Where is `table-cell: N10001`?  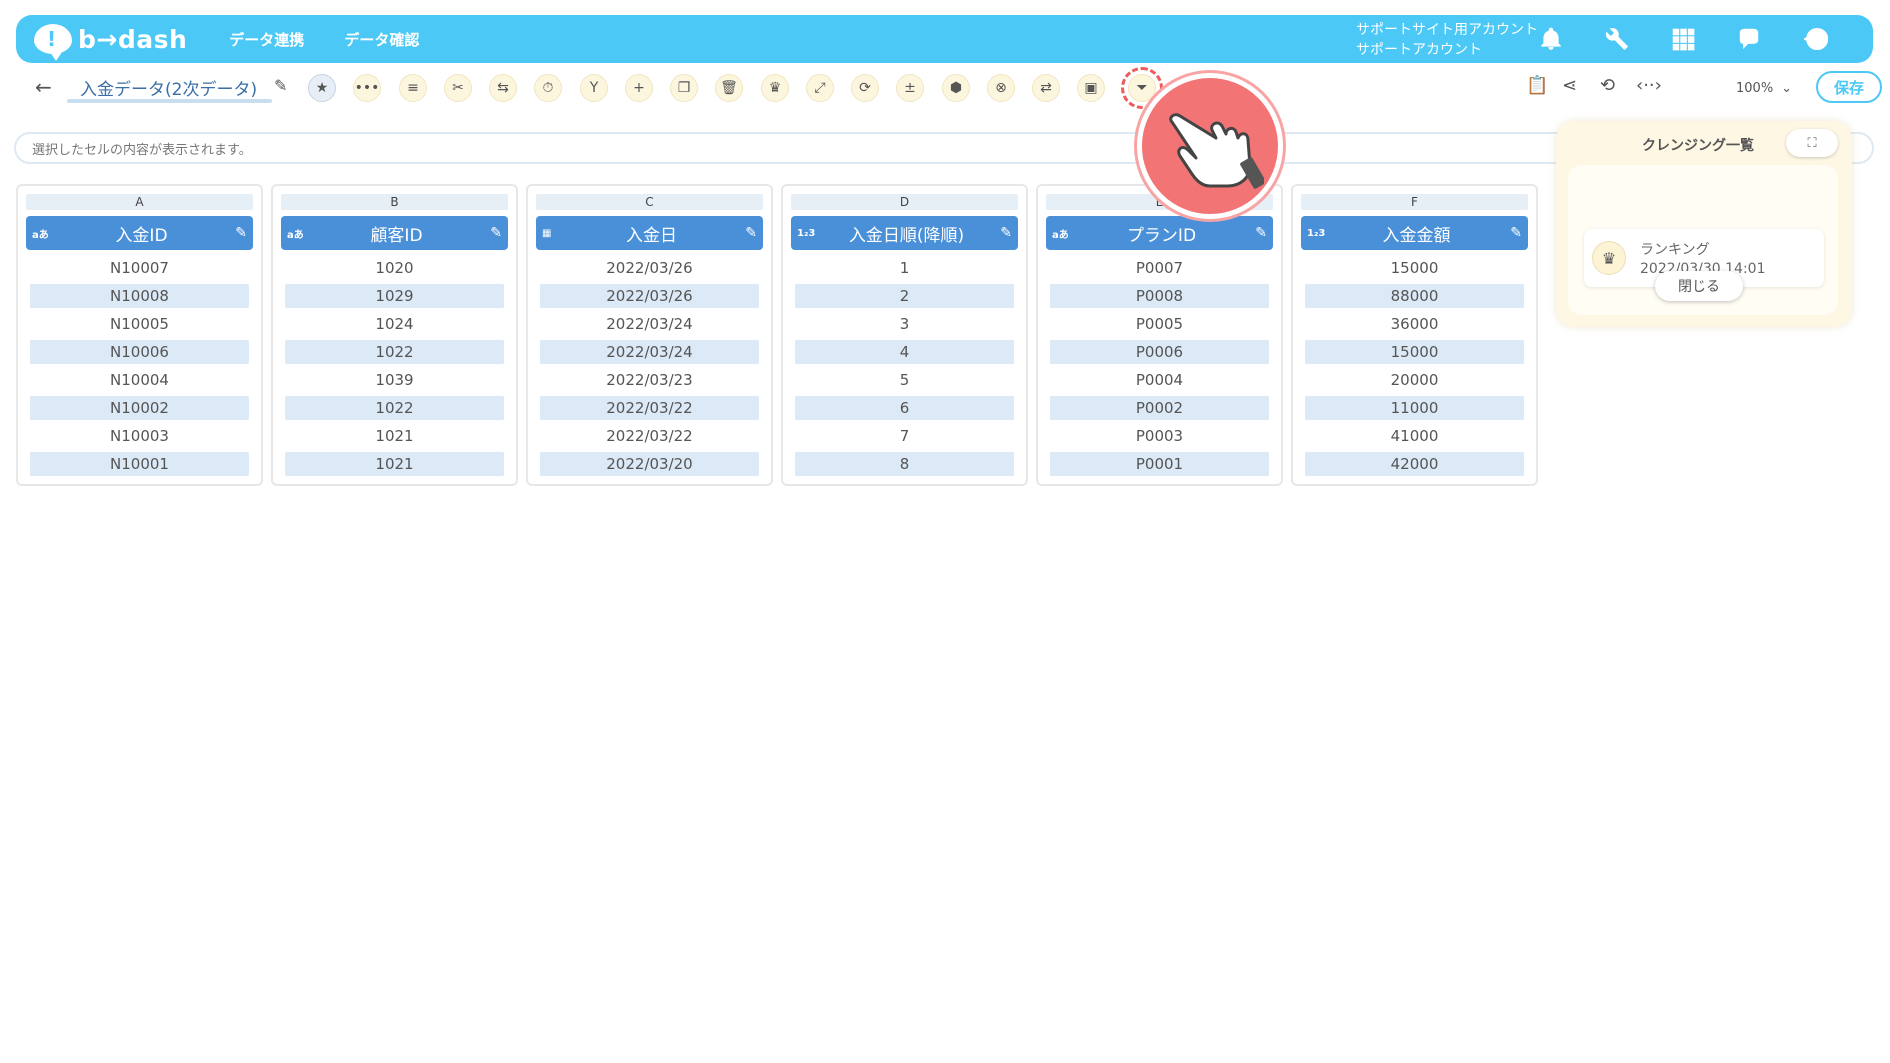
table-cell: N10001 is located at coordinates (139, 464).